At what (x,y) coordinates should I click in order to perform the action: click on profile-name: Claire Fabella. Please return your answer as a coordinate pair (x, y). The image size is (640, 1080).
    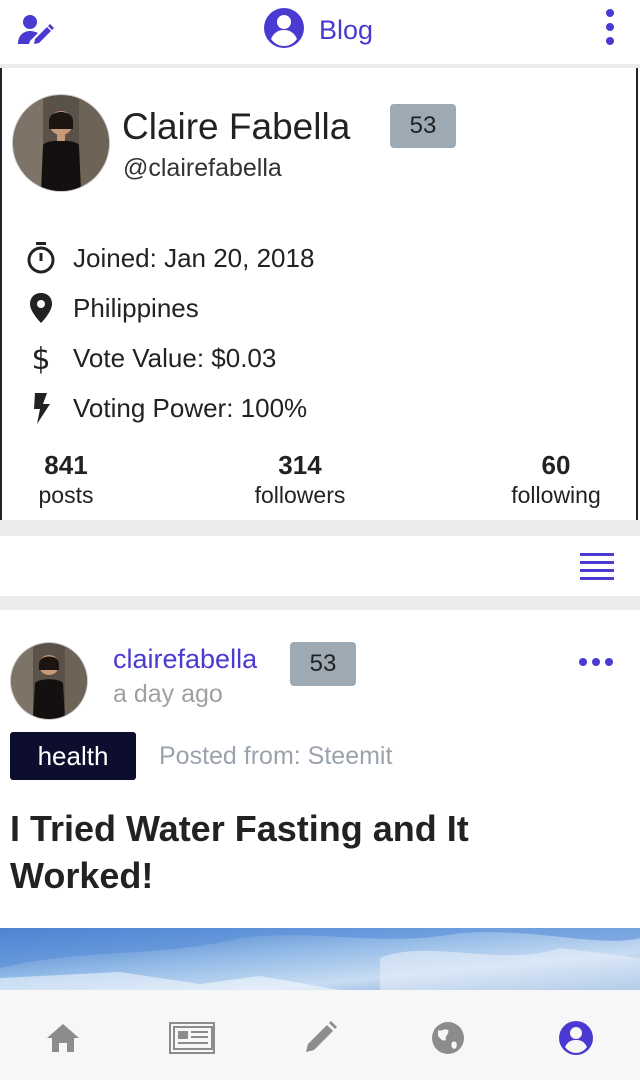
    Looking at the image, I should click on (236, 126).